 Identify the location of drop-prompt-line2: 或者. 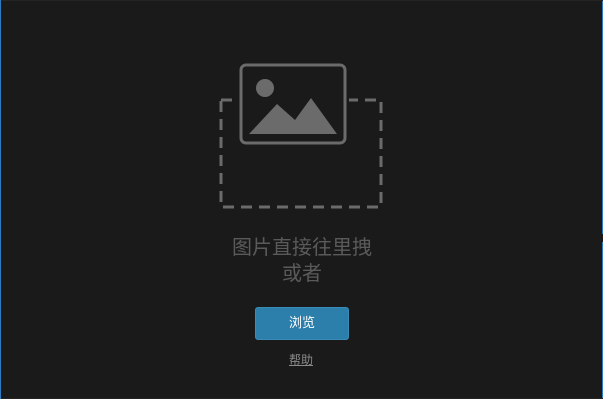
(302, 273).